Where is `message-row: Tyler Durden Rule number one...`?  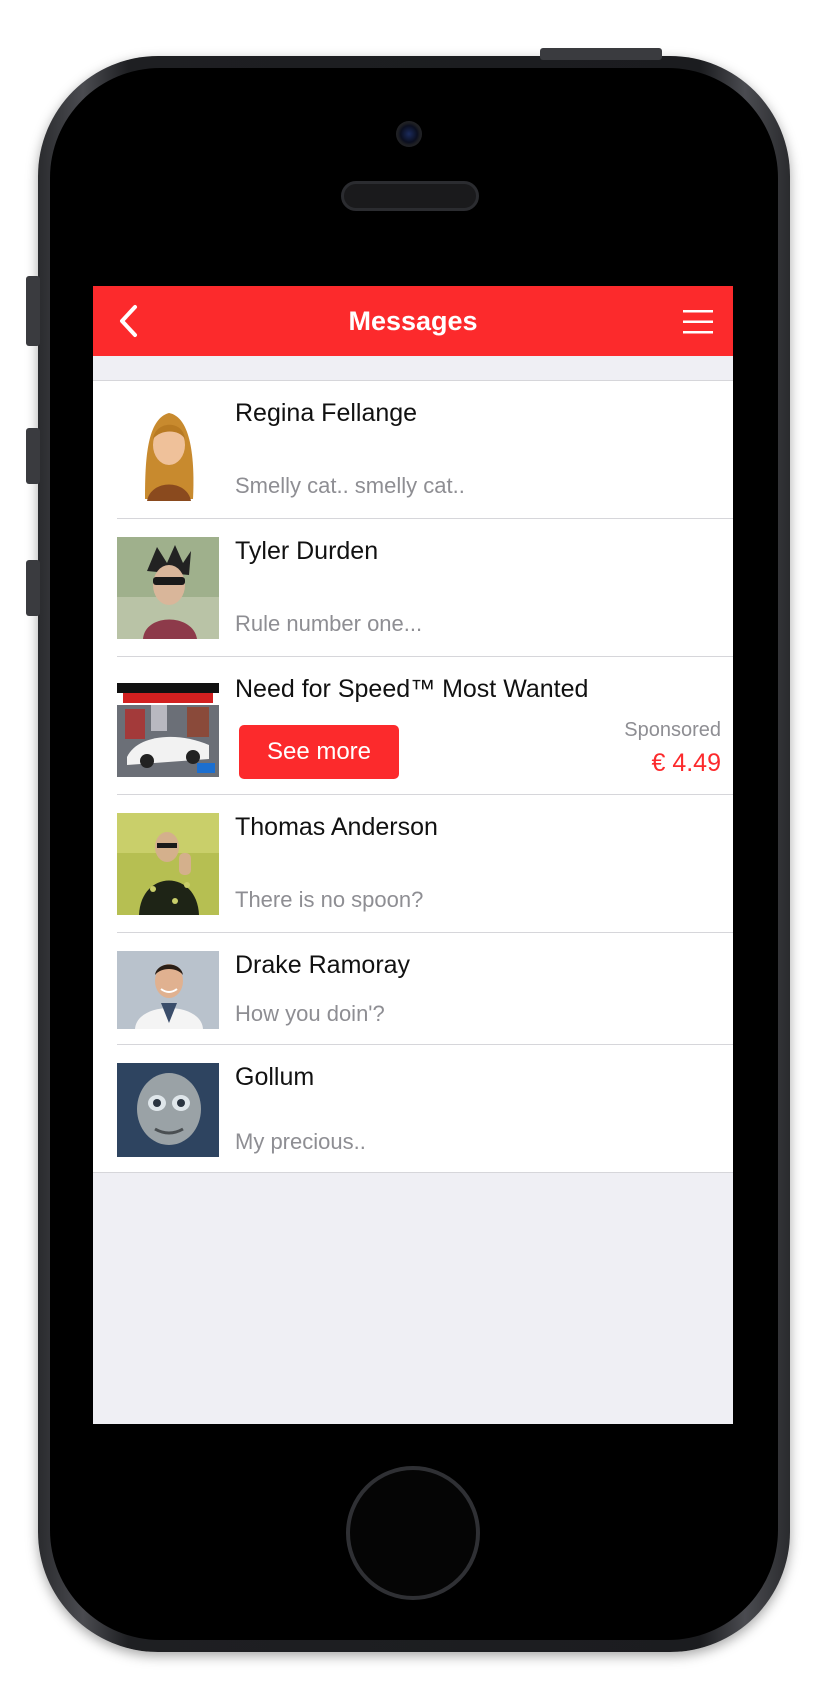 message-row: Tyler Durden Rule number one... is located at coordinates (425, 588).